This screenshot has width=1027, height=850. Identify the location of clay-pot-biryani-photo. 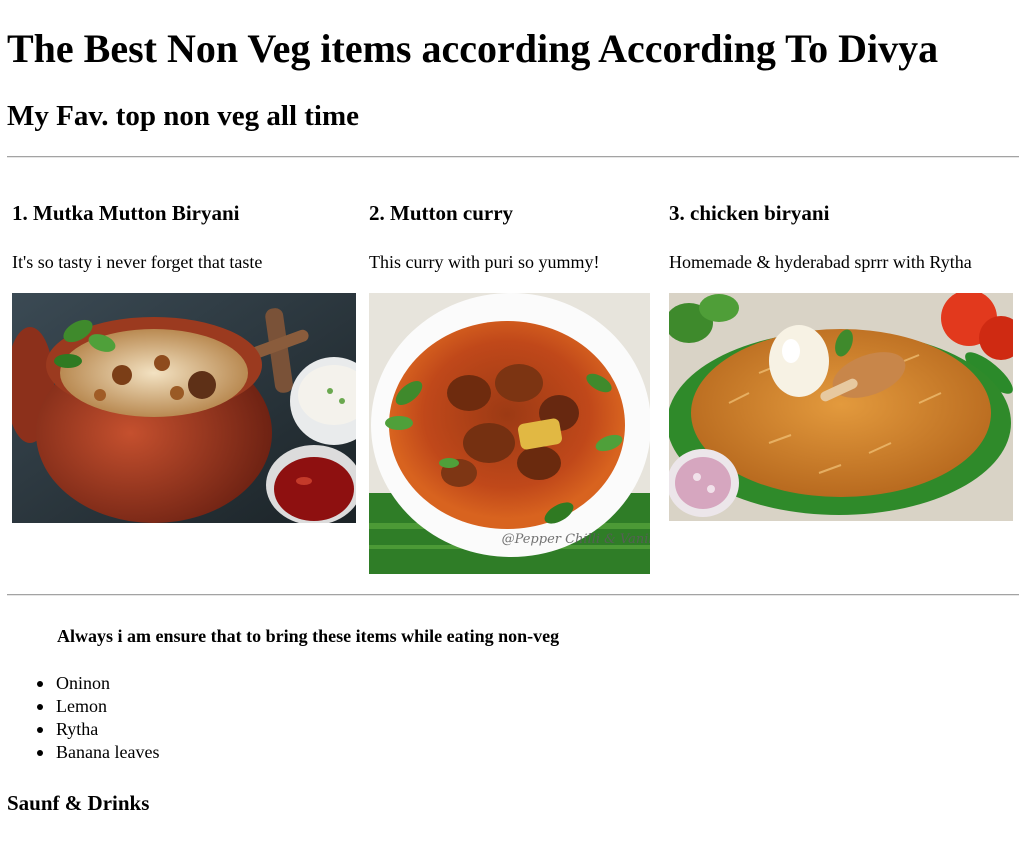
(184, 408).